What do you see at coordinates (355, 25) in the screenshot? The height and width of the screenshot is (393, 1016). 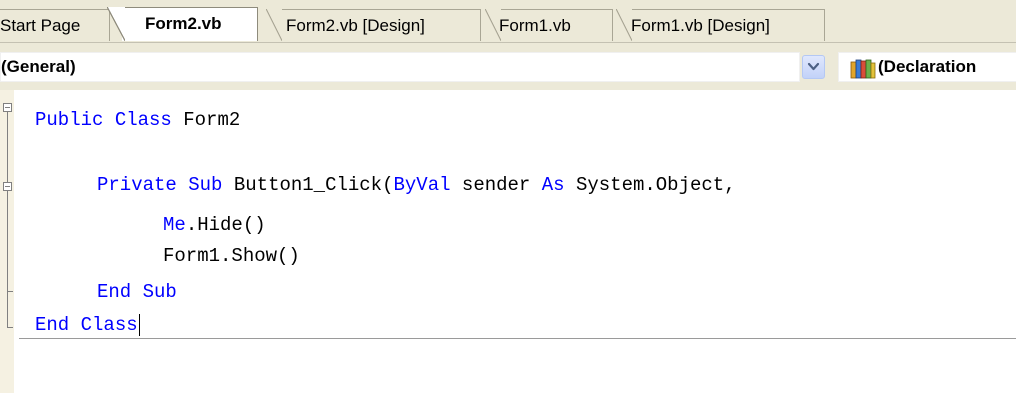 I see `tab-label: Form2.vb [Design]` at bounding box center [355, 25].